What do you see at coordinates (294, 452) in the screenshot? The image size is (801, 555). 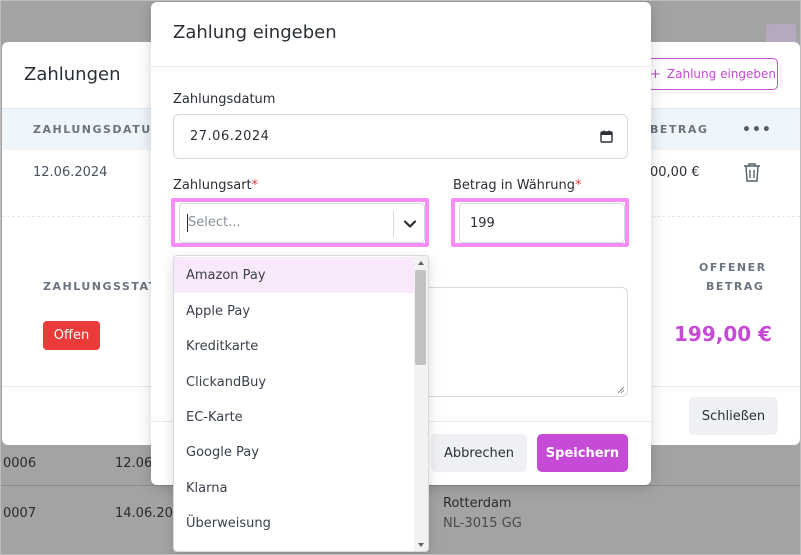 I see `dropdown-option: Google Pay` at bounding box center [294, 452].